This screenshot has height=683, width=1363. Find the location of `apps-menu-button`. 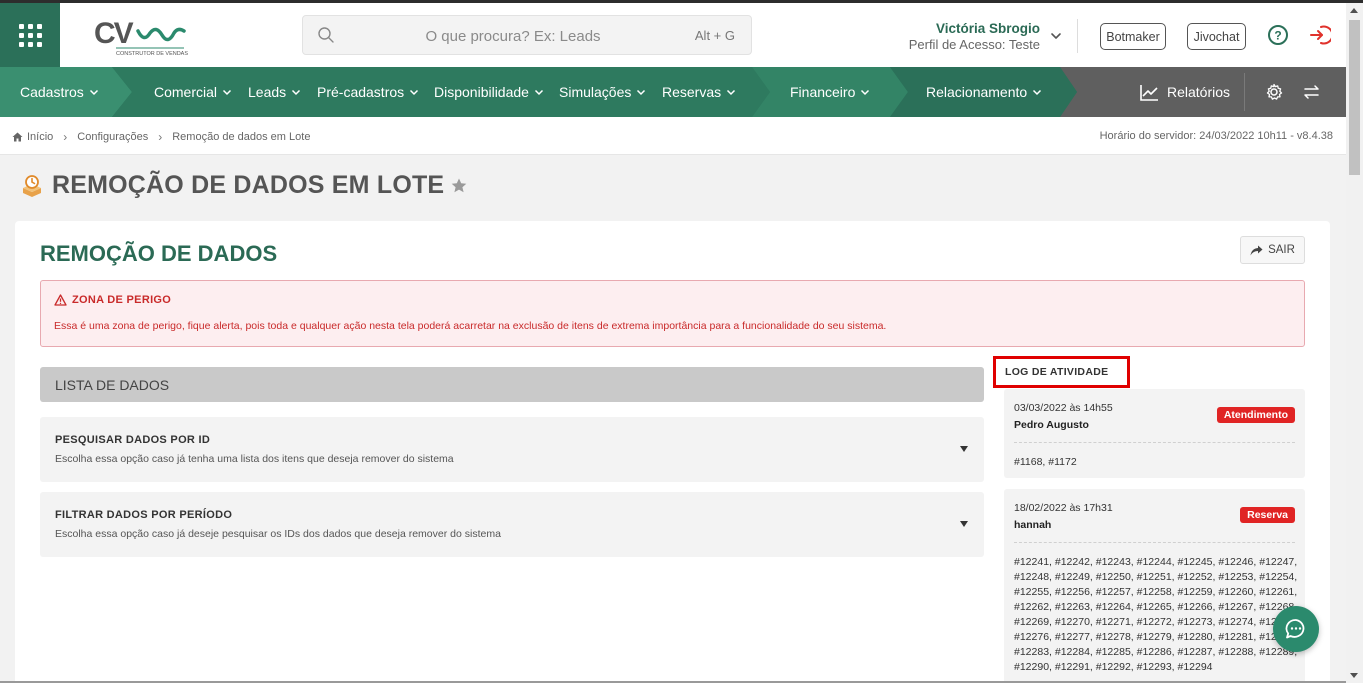

apps-menu-button is located at coordinates (30, 35).